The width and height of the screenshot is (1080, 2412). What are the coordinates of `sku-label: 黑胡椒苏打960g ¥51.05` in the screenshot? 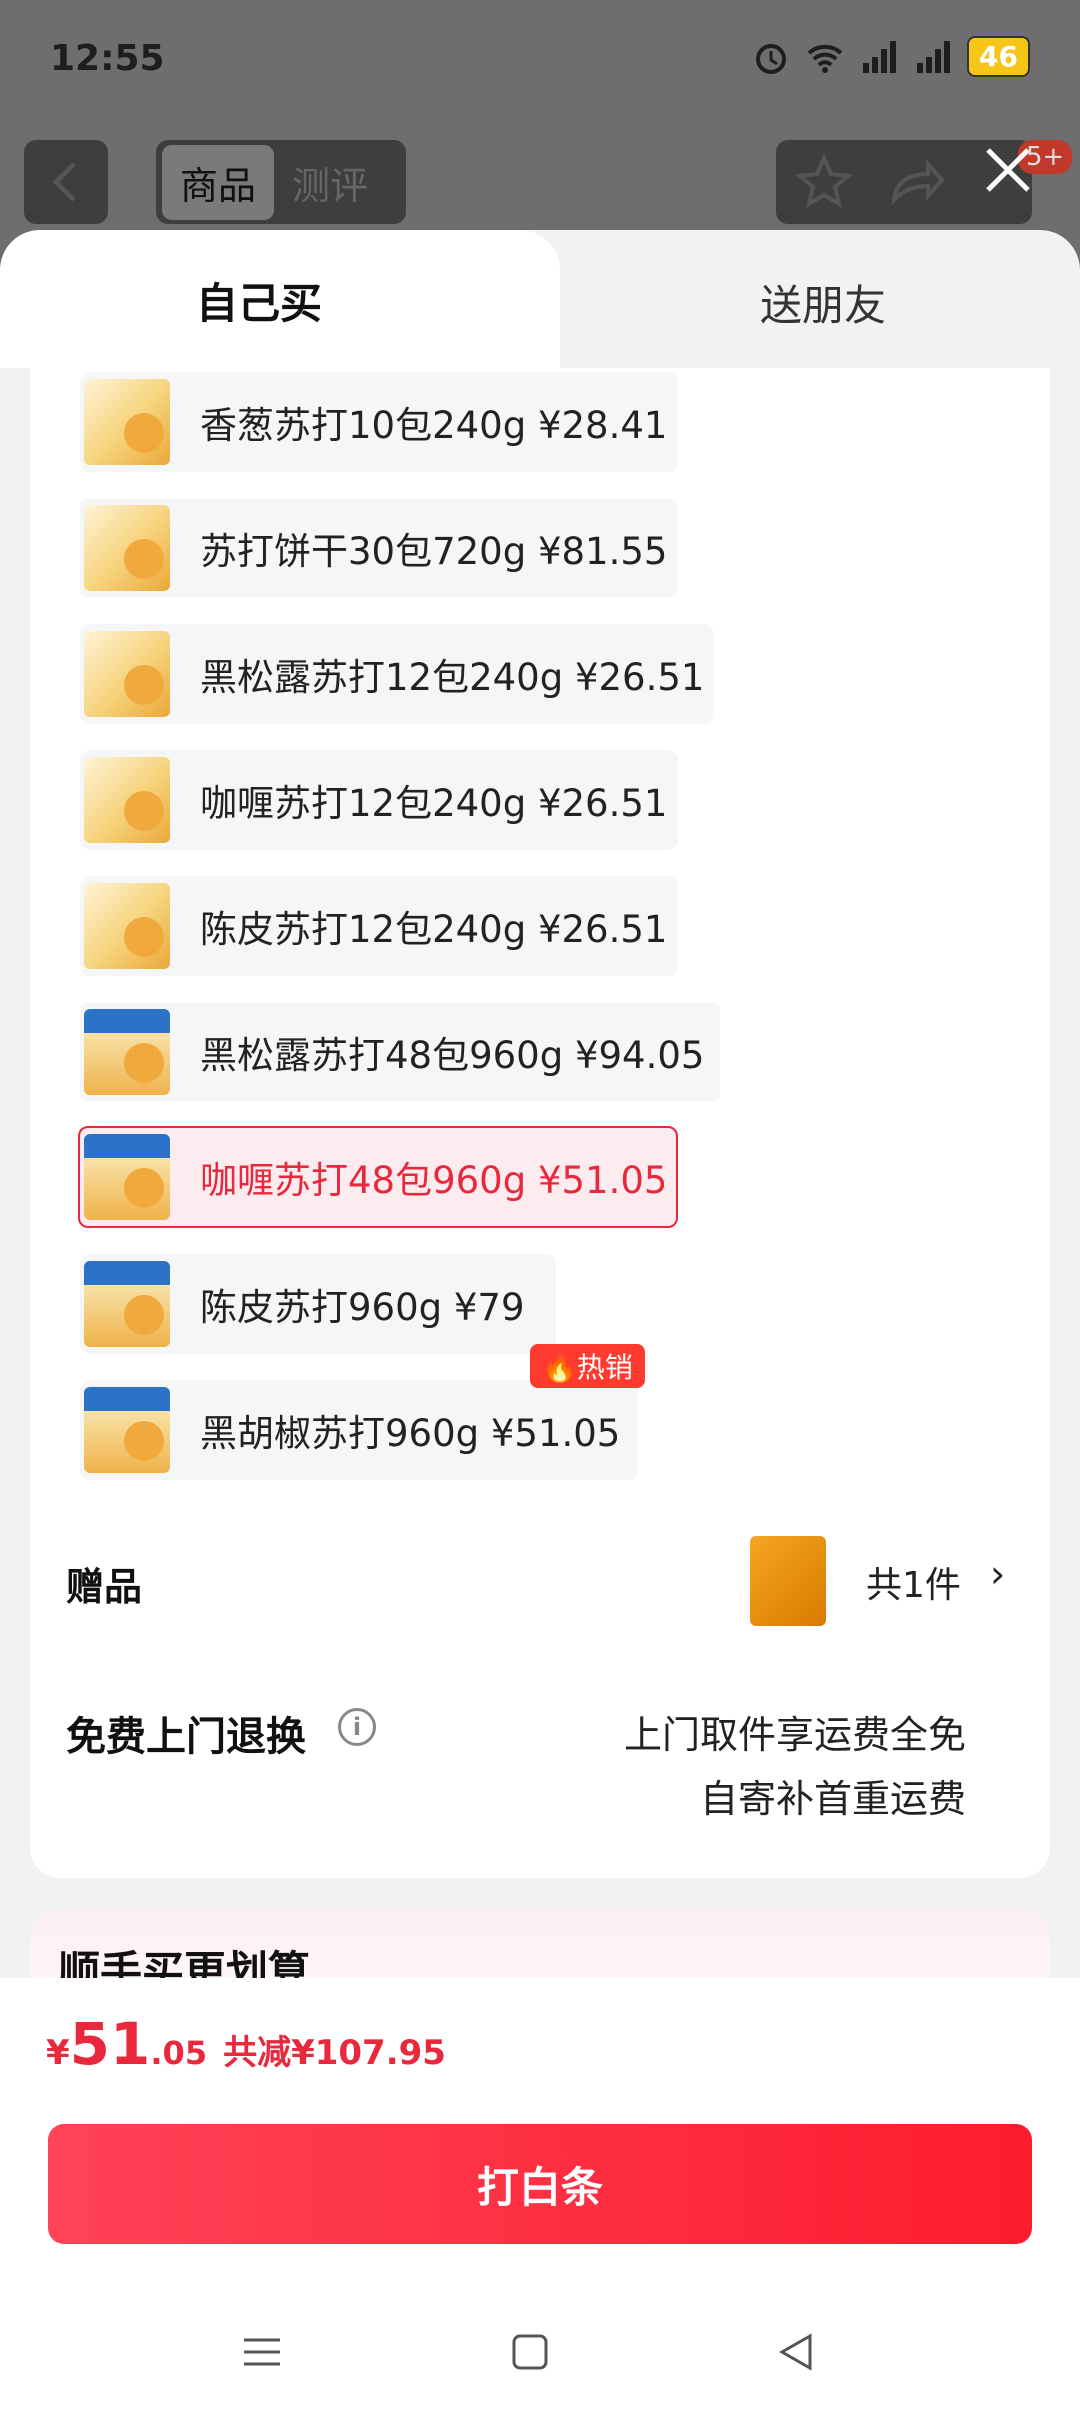 It's located at (410, 1433).